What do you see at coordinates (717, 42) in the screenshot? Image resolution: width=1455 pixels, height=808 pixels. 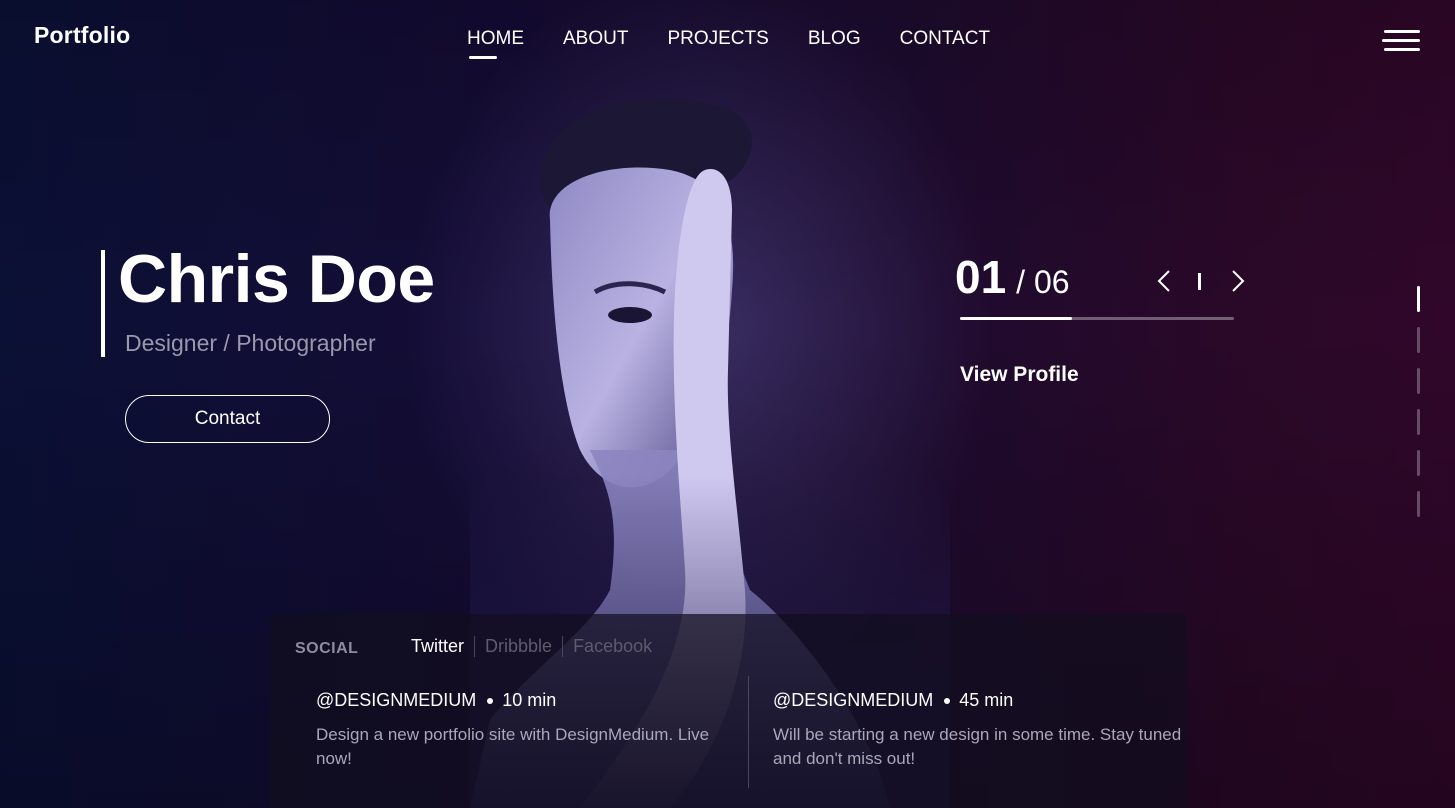 I see `nav-projects: PROJECTS` at bounding box center [717, 42].